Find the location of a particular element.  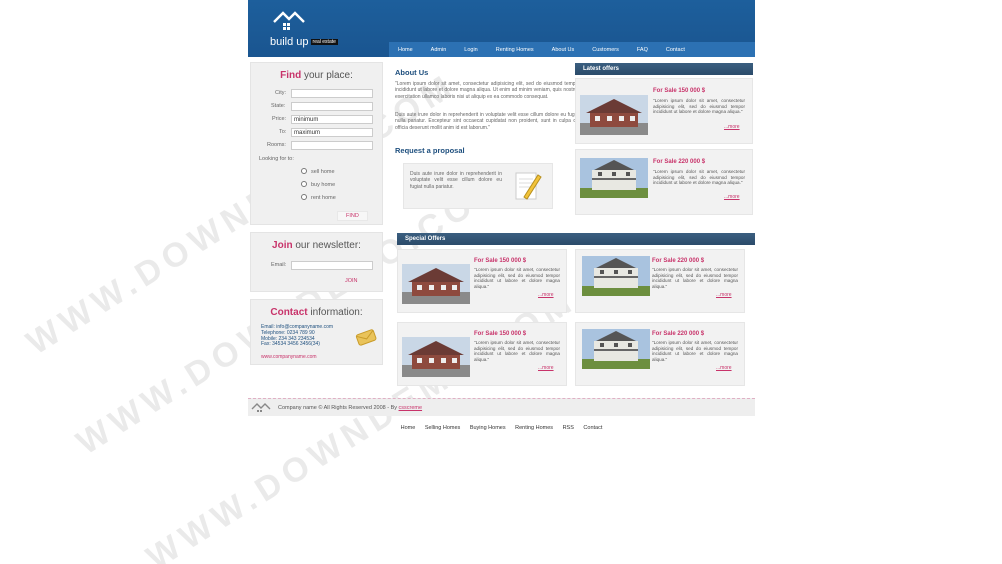

nav-about-us: About Us is located at coordinates (563, 50).